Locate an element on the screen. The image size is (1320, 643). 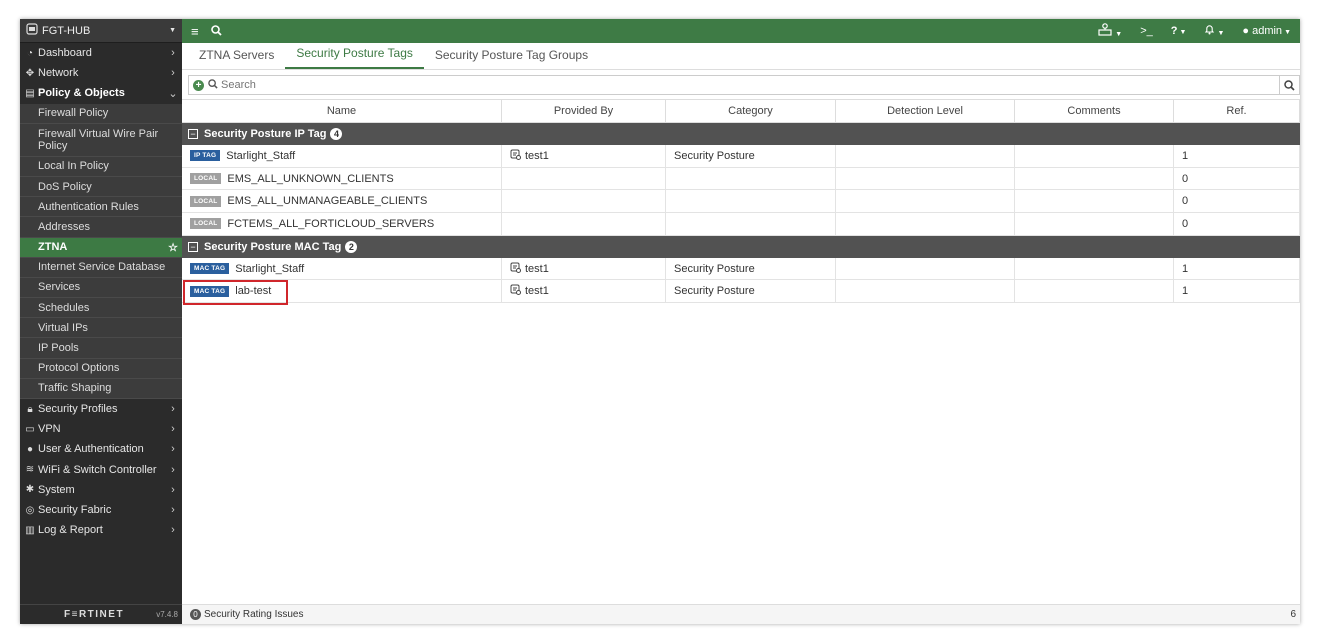
sidebar-subitem-traffic-shaping: Traffic Shaping is located at coordinates (101, 389).